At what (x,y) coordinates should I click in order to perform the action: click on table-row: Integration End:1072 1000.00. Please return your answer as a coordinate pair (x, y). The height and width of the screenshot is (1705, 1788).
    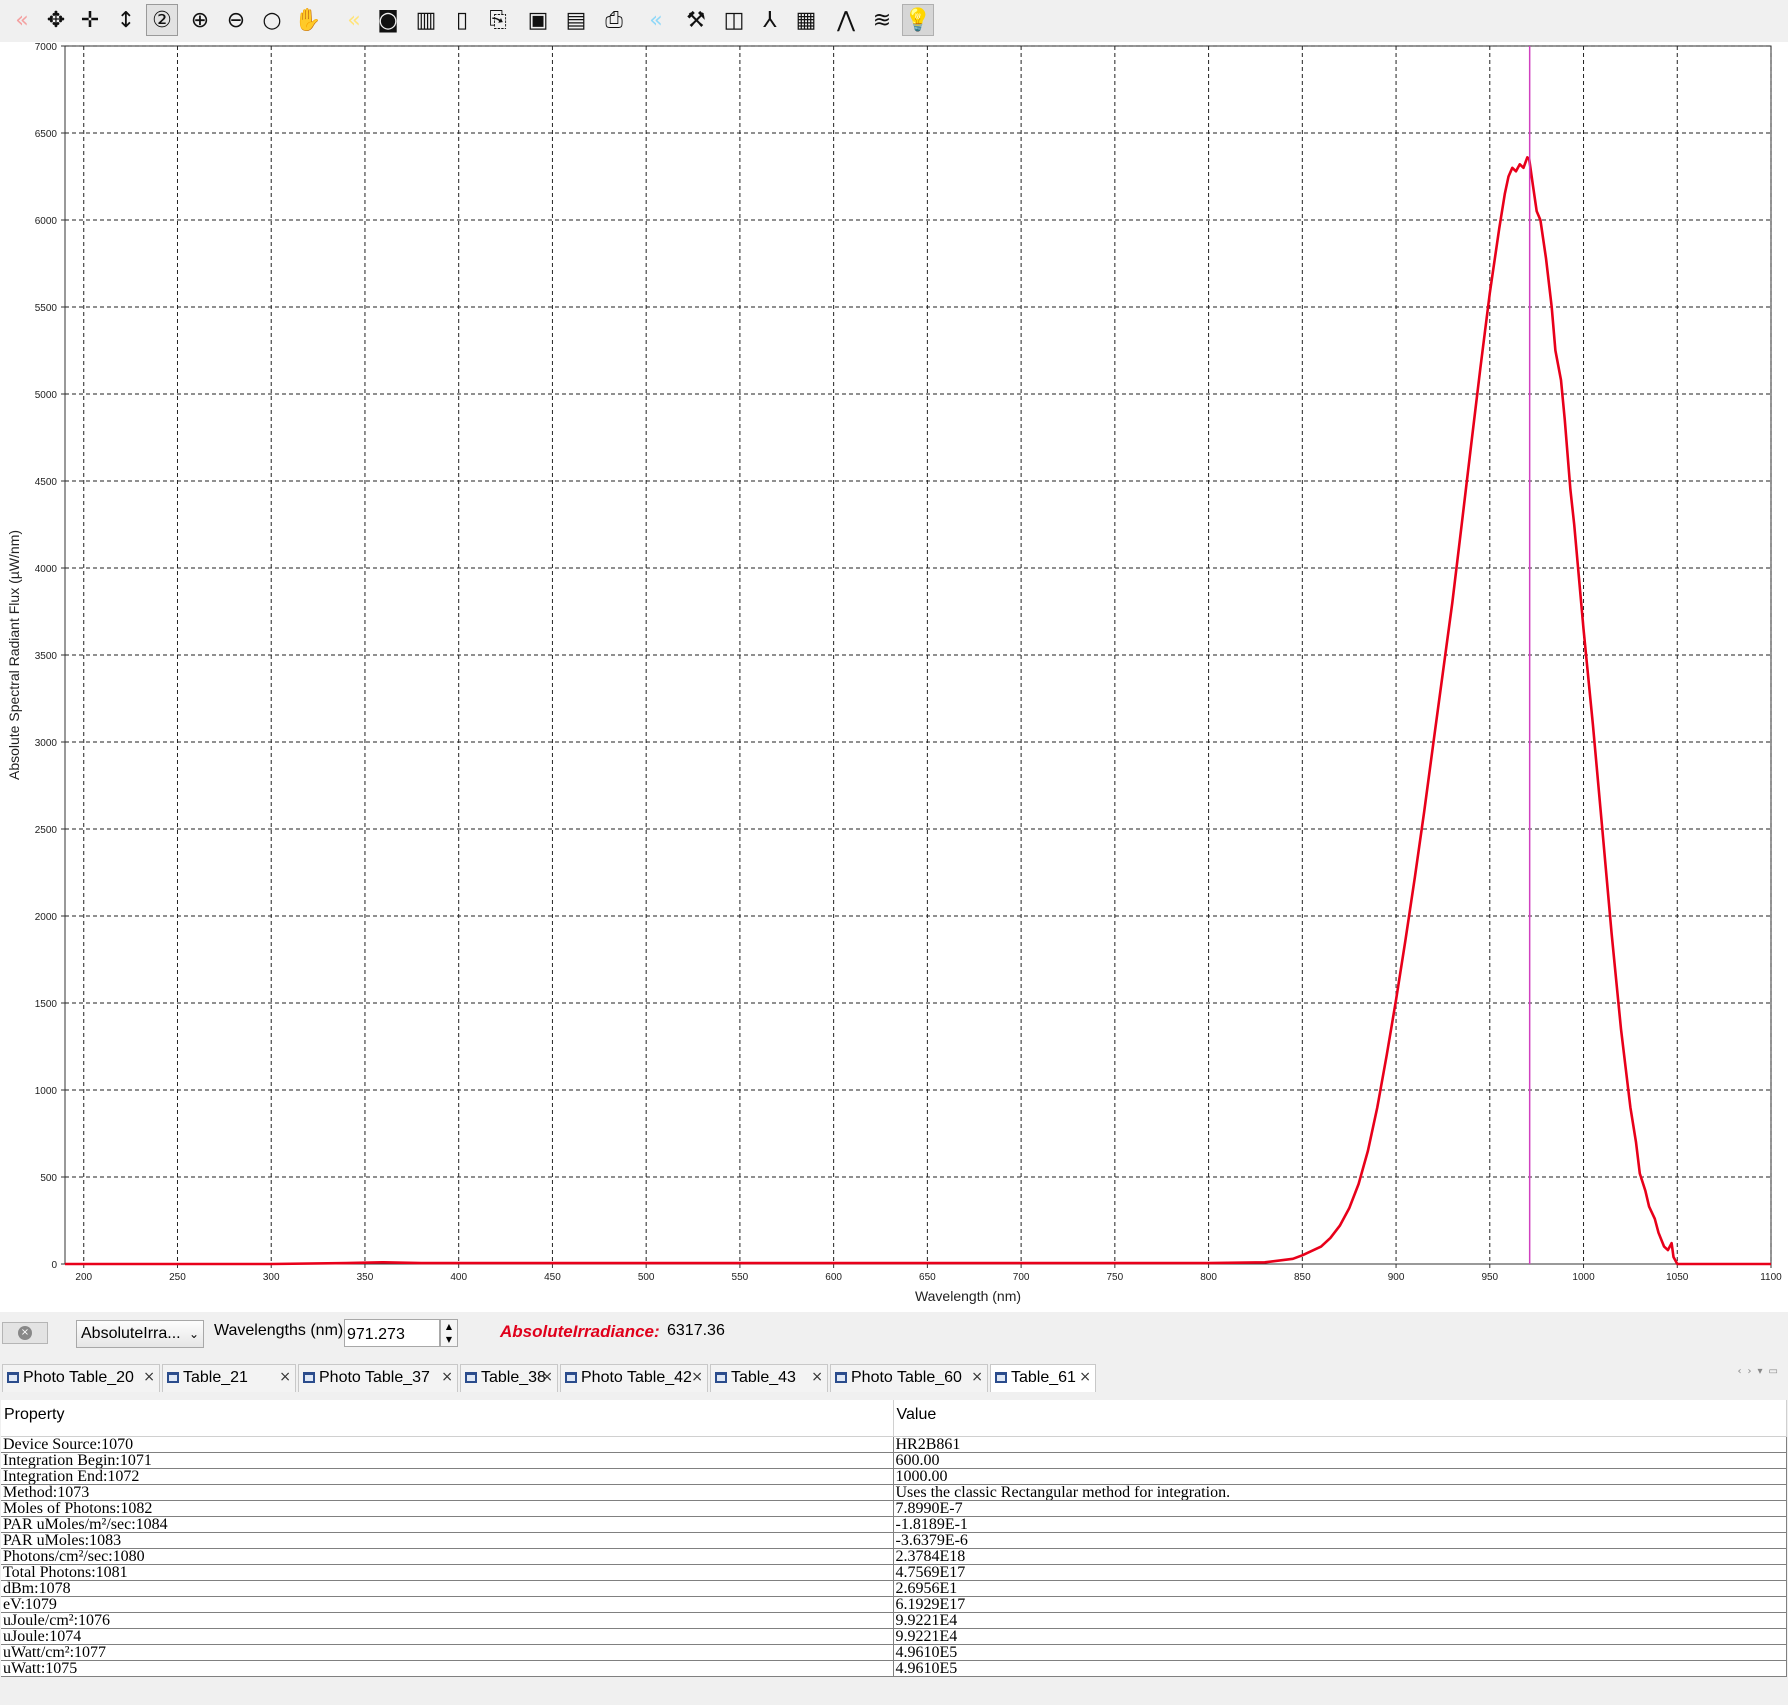
    Looking at the image, I should click on (894, 1476).